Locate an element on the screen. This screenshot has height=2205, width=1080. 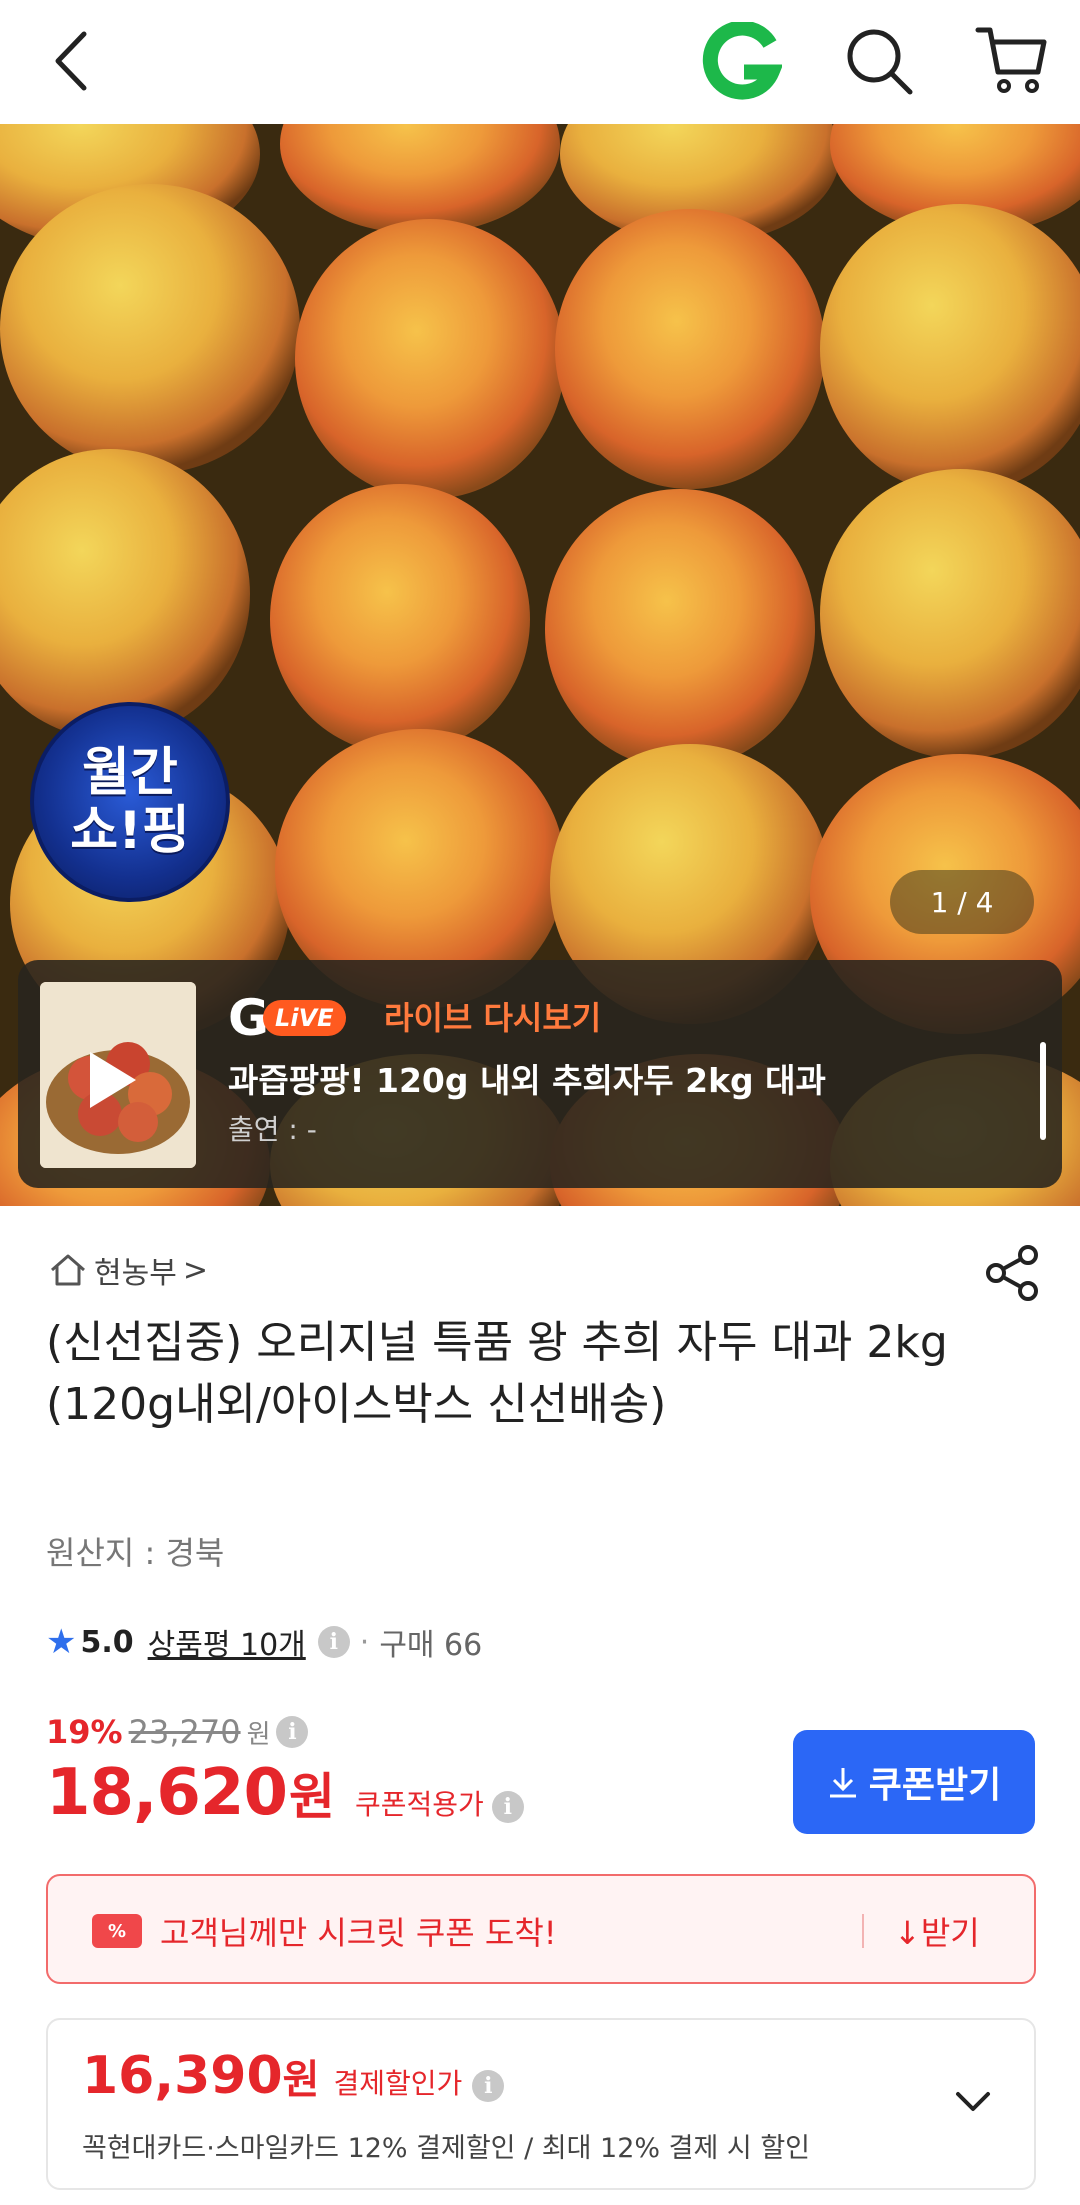
live-scroll-indicator is located at coordinates (1043, 1091).